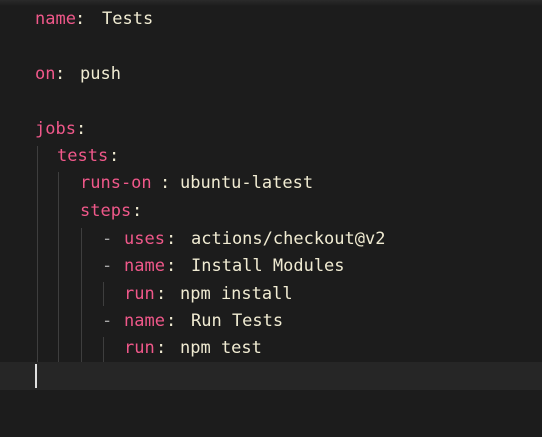 Image resolution: width=542 pixels, height=437 pixels. I want to click on code-line: - name : Install Modules, so click(271, 266).